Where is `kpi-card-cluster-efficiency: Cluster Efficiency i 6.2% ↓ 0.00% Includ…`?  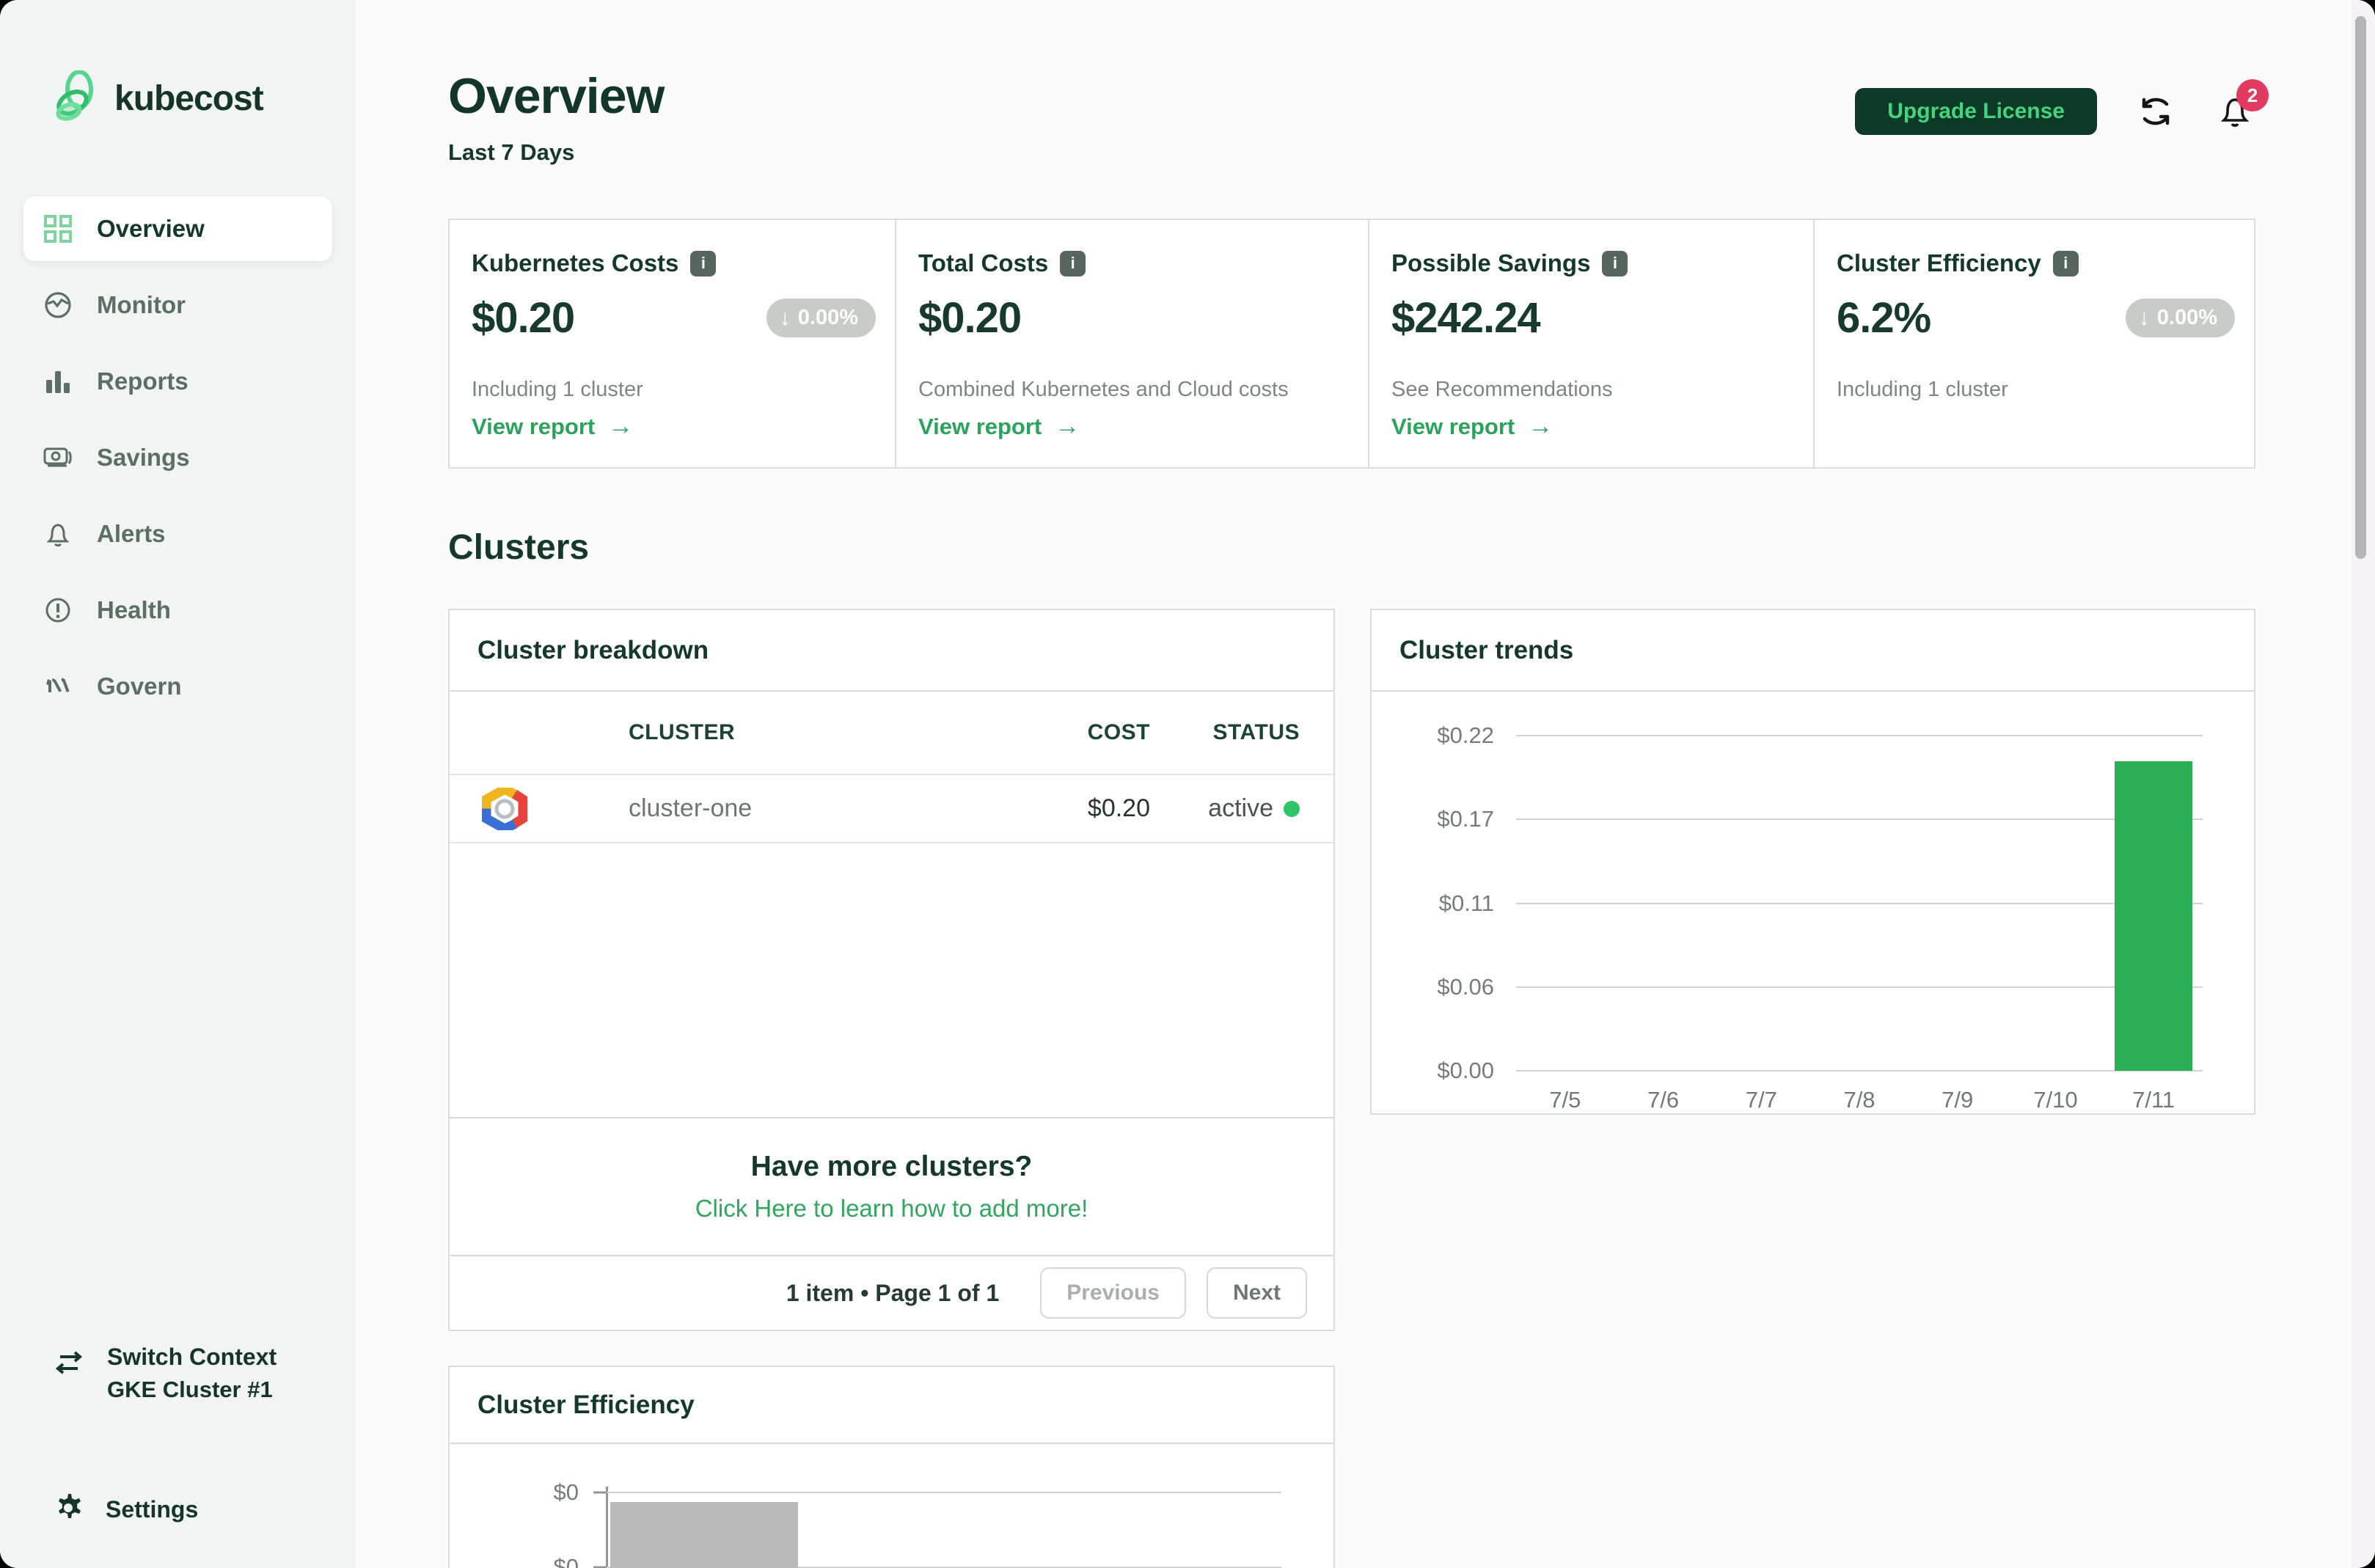
kpi-card-cluster-efficiency: Cluster Efficiency i 6.2% ↓ 0.00% Includ… is located at coordinates (2033, 343).